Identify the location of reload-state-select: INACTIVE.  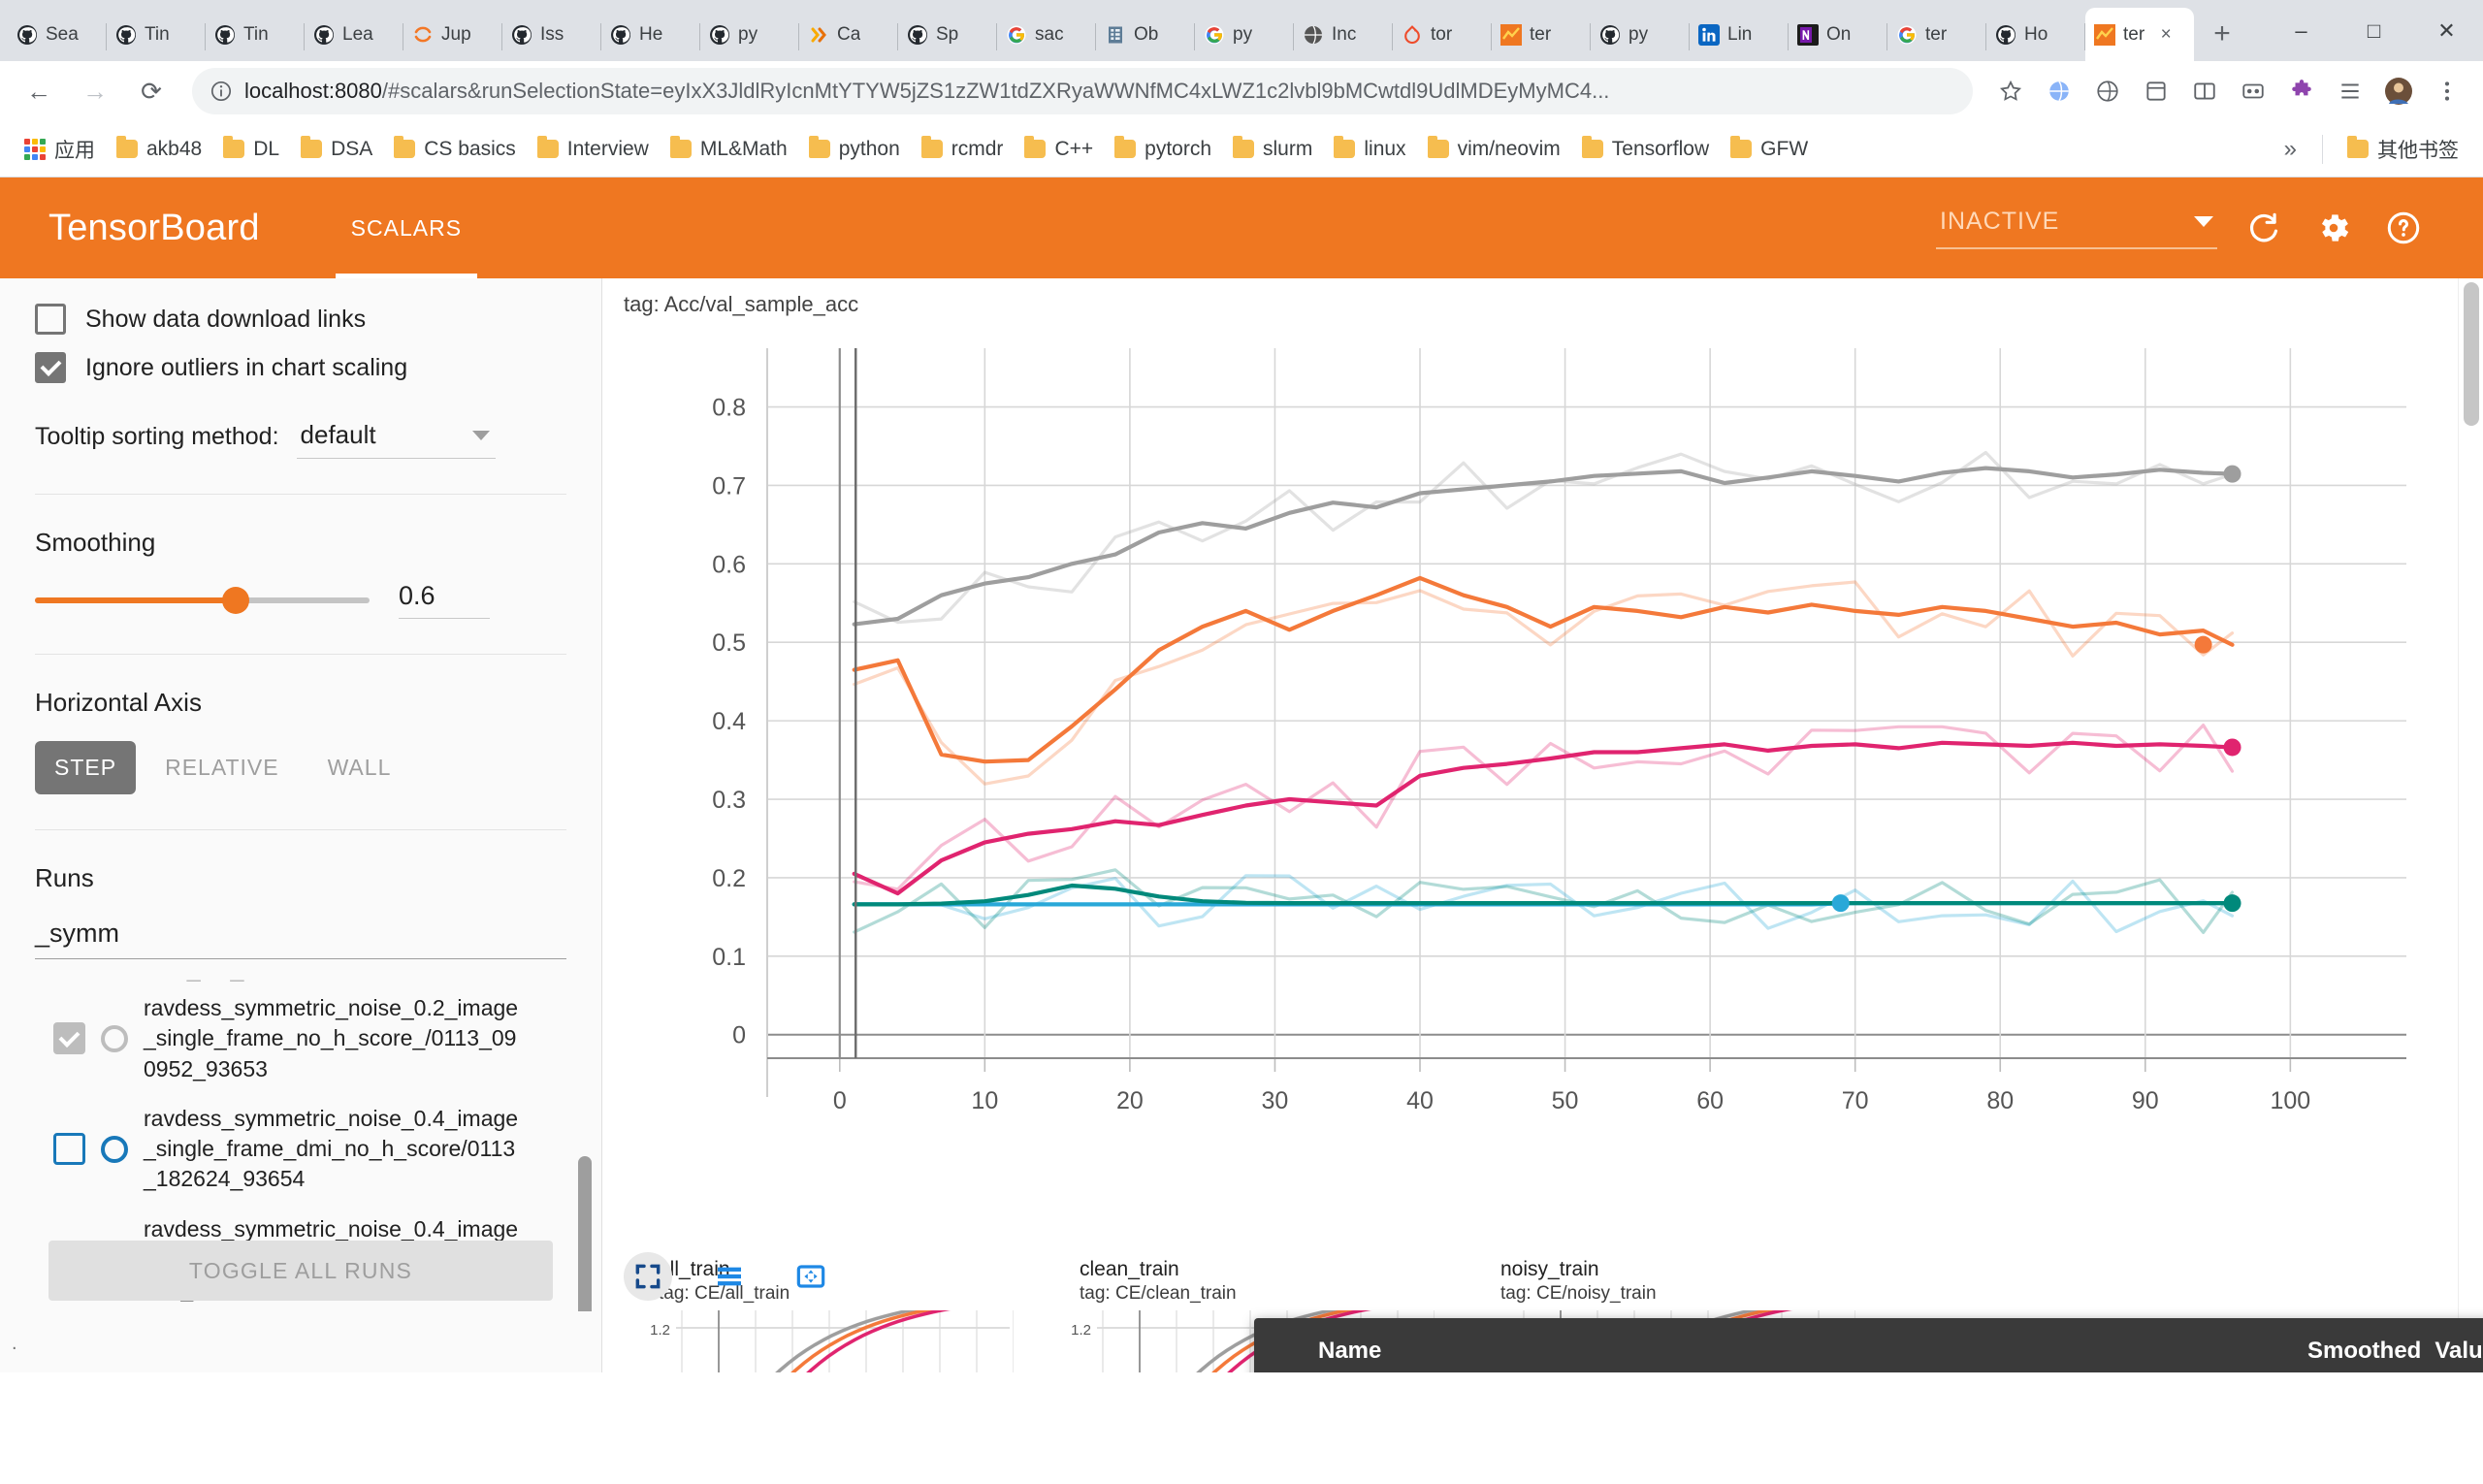
(2076, 228).